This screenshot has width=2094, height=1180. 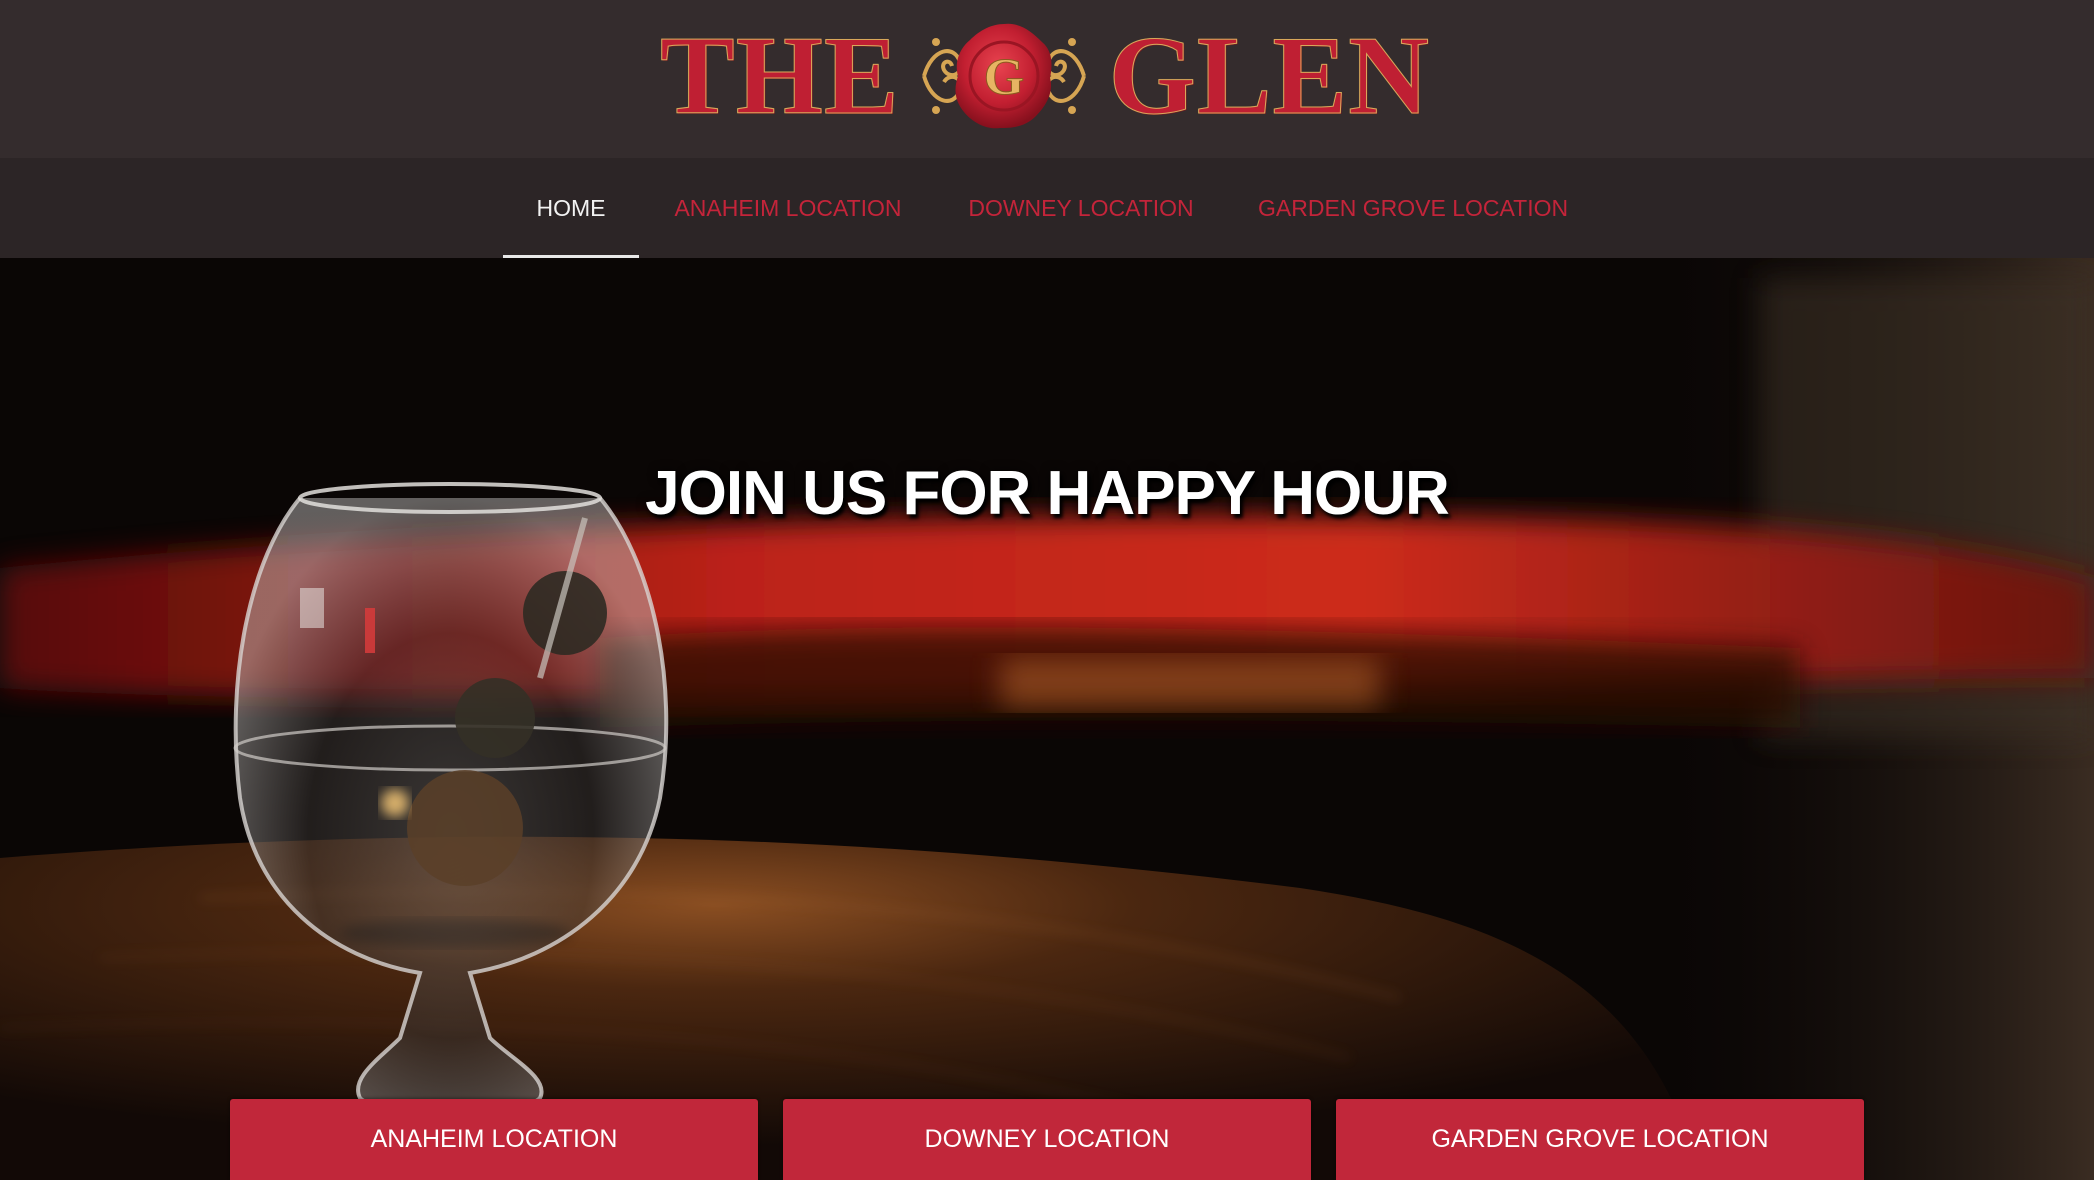 I want to click on garden-grove-location-button: GARDEN GROVE LOCATION, so click(x=1600, y=1139).